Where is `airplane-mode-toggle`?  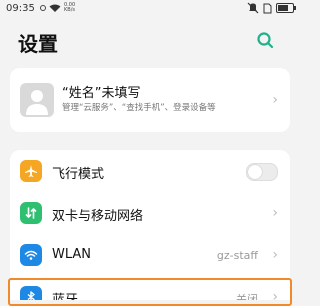 airplane-mode-toggle is located at coordinates (262, 172).